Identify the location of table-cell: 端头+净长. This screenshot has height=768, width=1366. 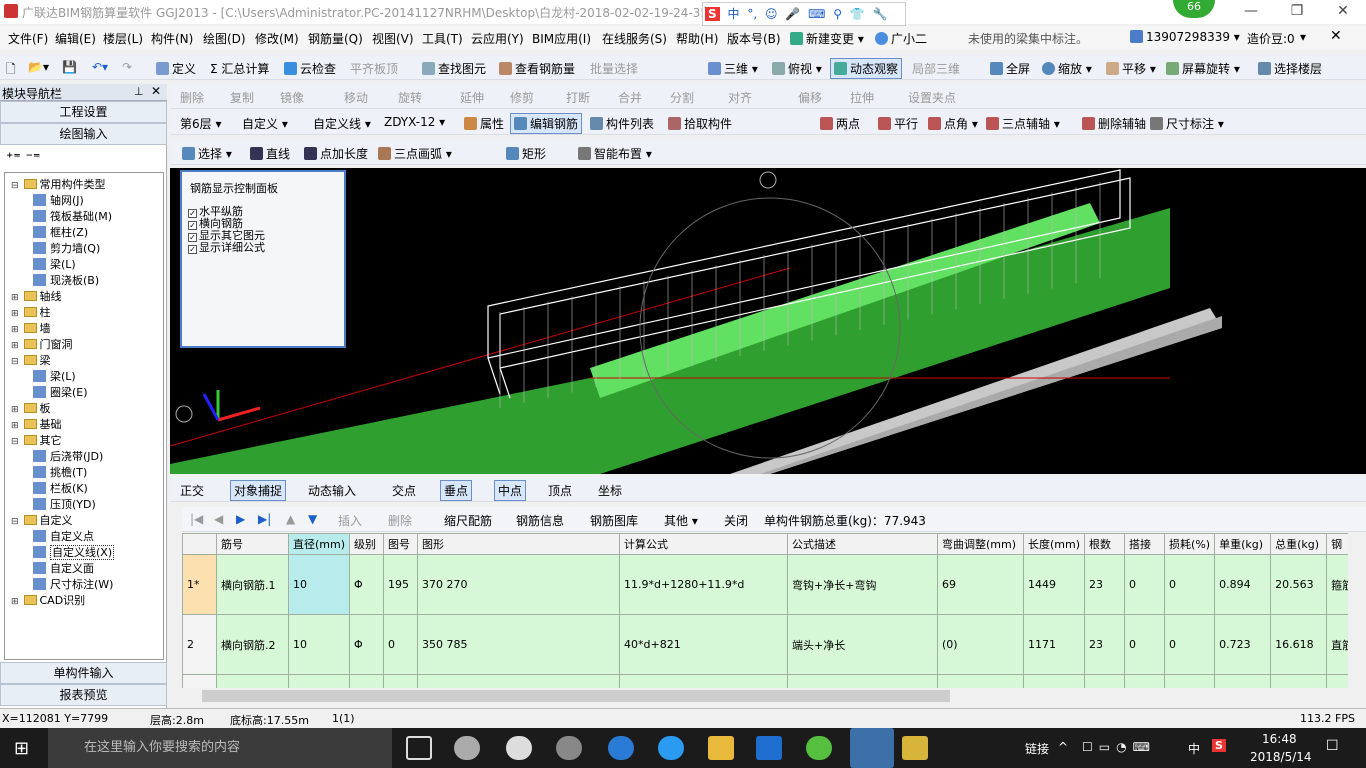
(863, 681).